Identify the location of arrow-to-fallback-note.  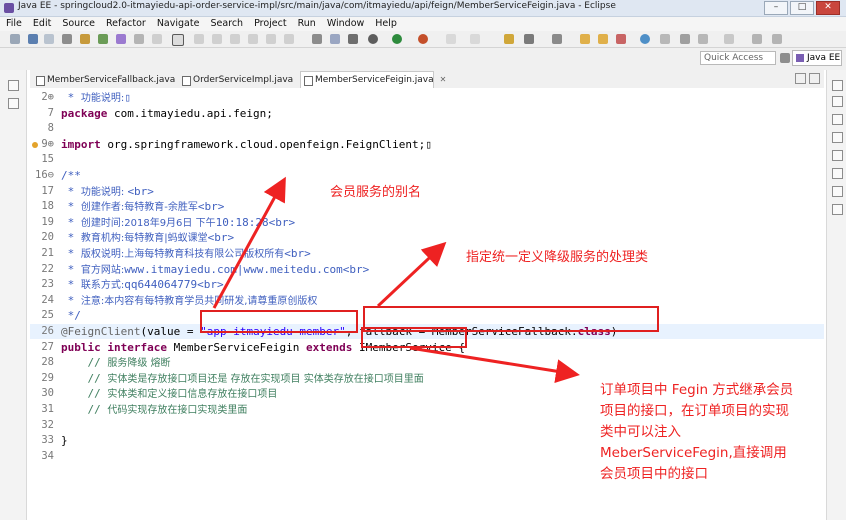
(411, 274).